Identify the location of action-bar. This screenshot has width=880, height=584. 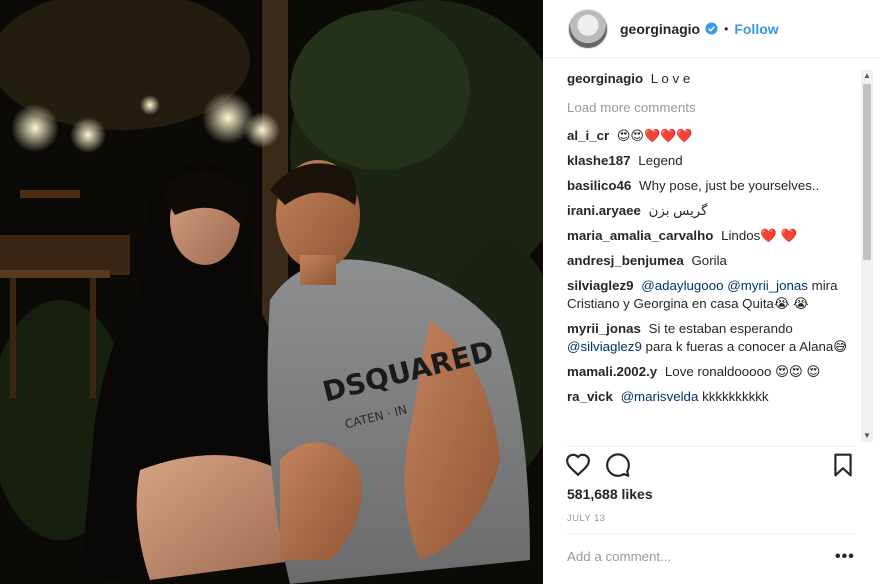
(710, 466).